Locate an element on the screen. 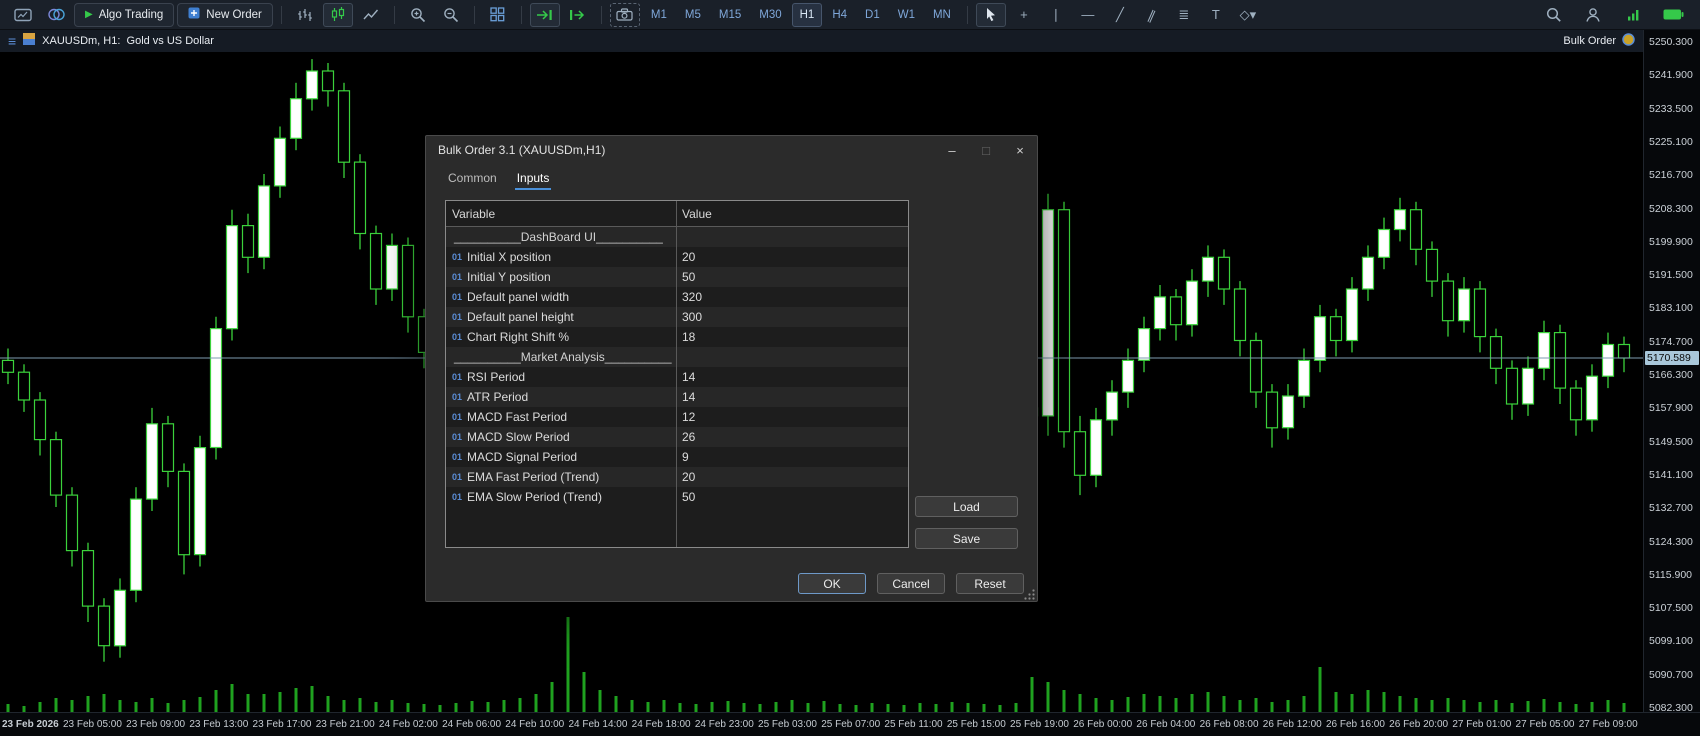 This screenshot has height=736, width=1700. timeframe-w1: W1 is located at coordinates (906, 15).